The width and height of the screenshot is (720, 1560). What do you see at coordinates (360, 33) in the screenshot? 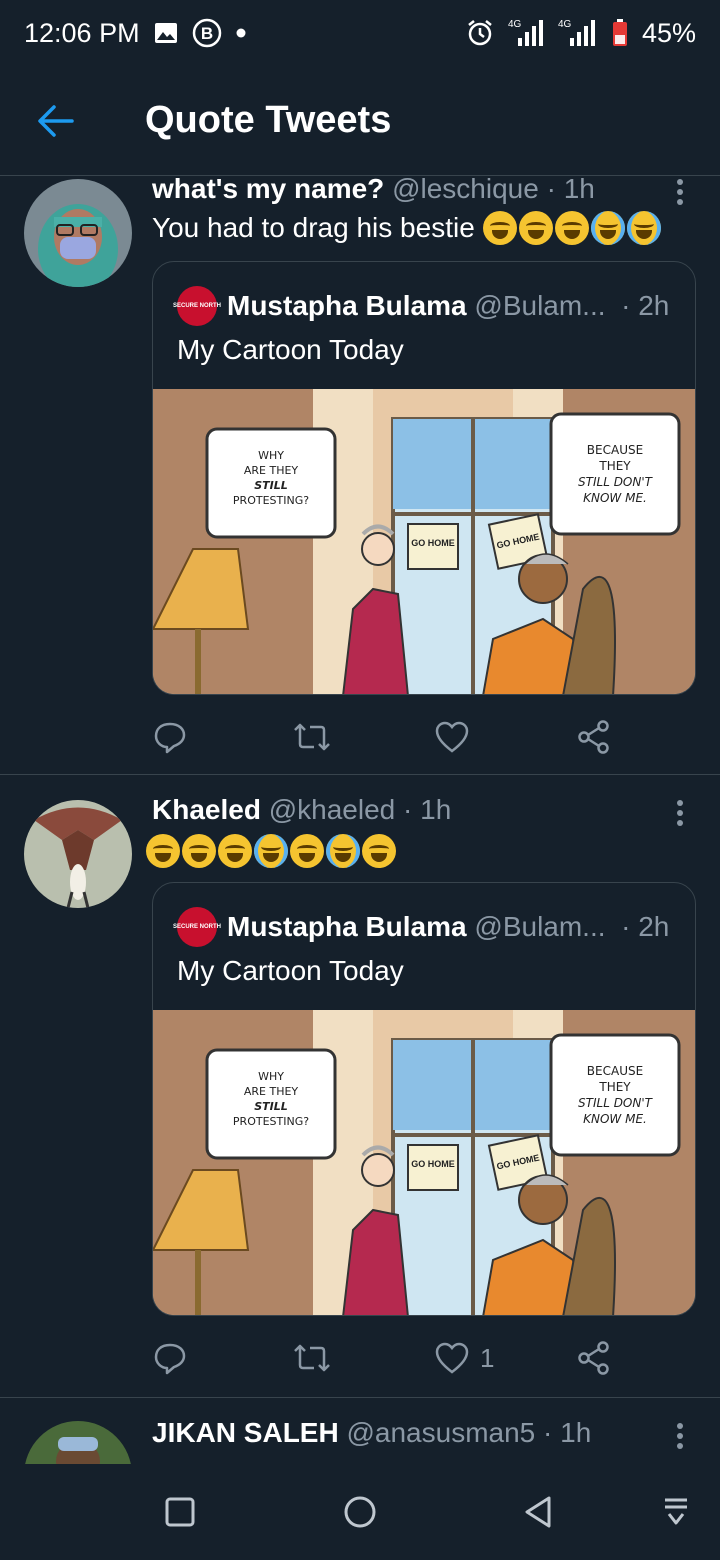
I see `status-bar: 12:06 PM B 4G 4G 45%` at bounding box center [360, 33].